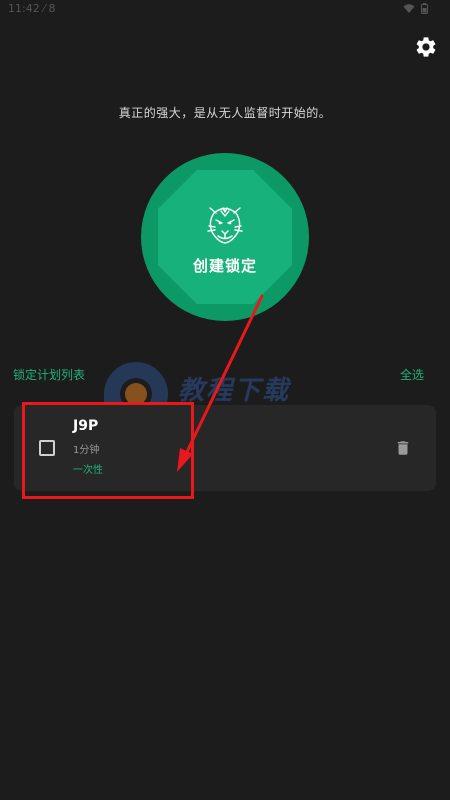  What do you see at coordinates (412, 374) in the screenshot?
I see `select-all-button: 全选` at bounding box center [412, 374].